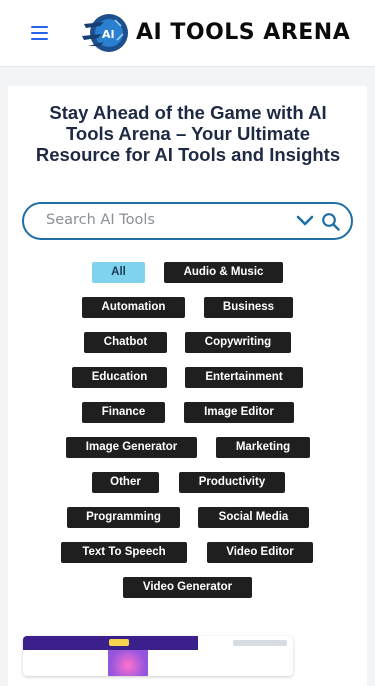 The image size is (375, 686). What do you see at coordinates (158, 656) in the screenshot?
I see `tool-preview-card` at bounding box center [158, 656].